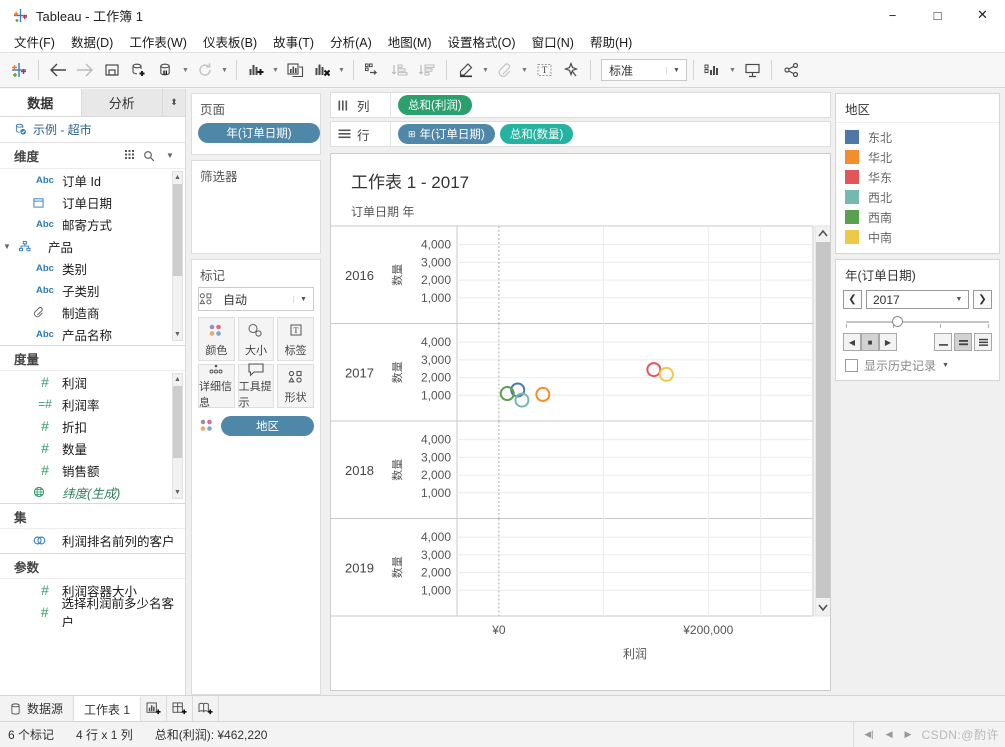  I want to click on menu-format: 设置格式(O), so click(482, 41).